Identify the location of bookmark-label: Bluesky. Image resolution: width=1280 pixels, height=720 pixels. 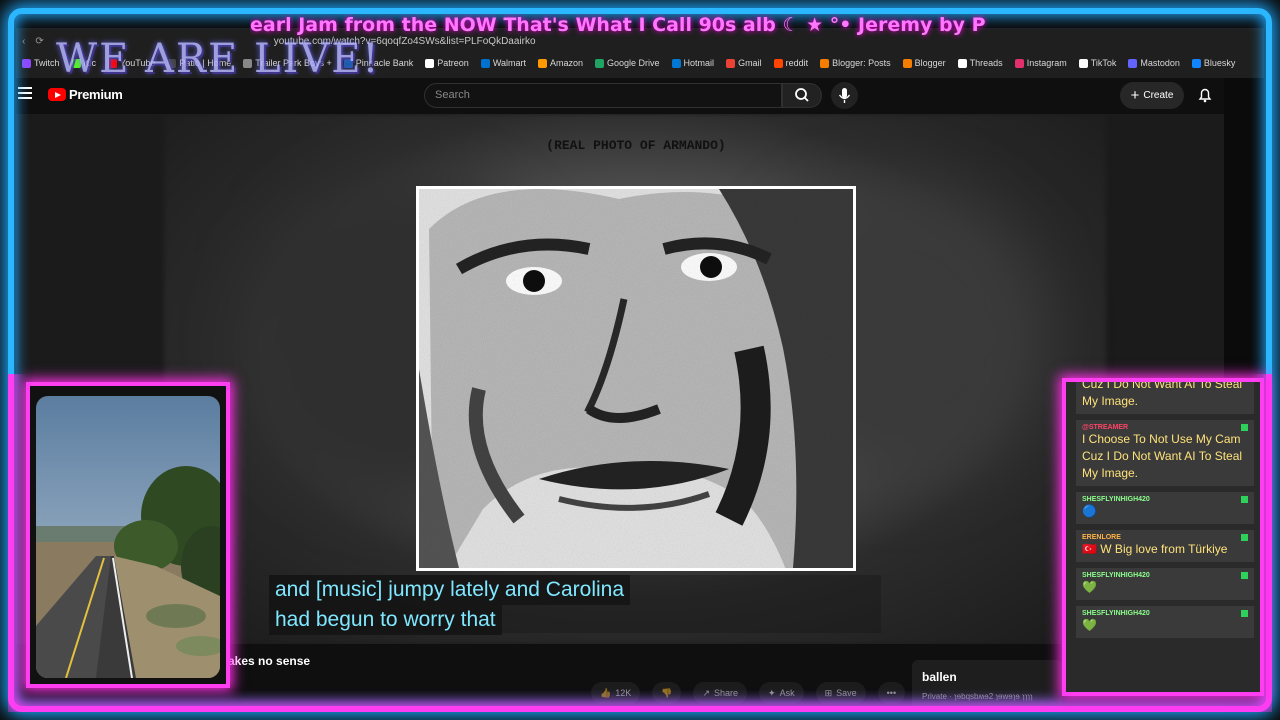
(1219, 63).